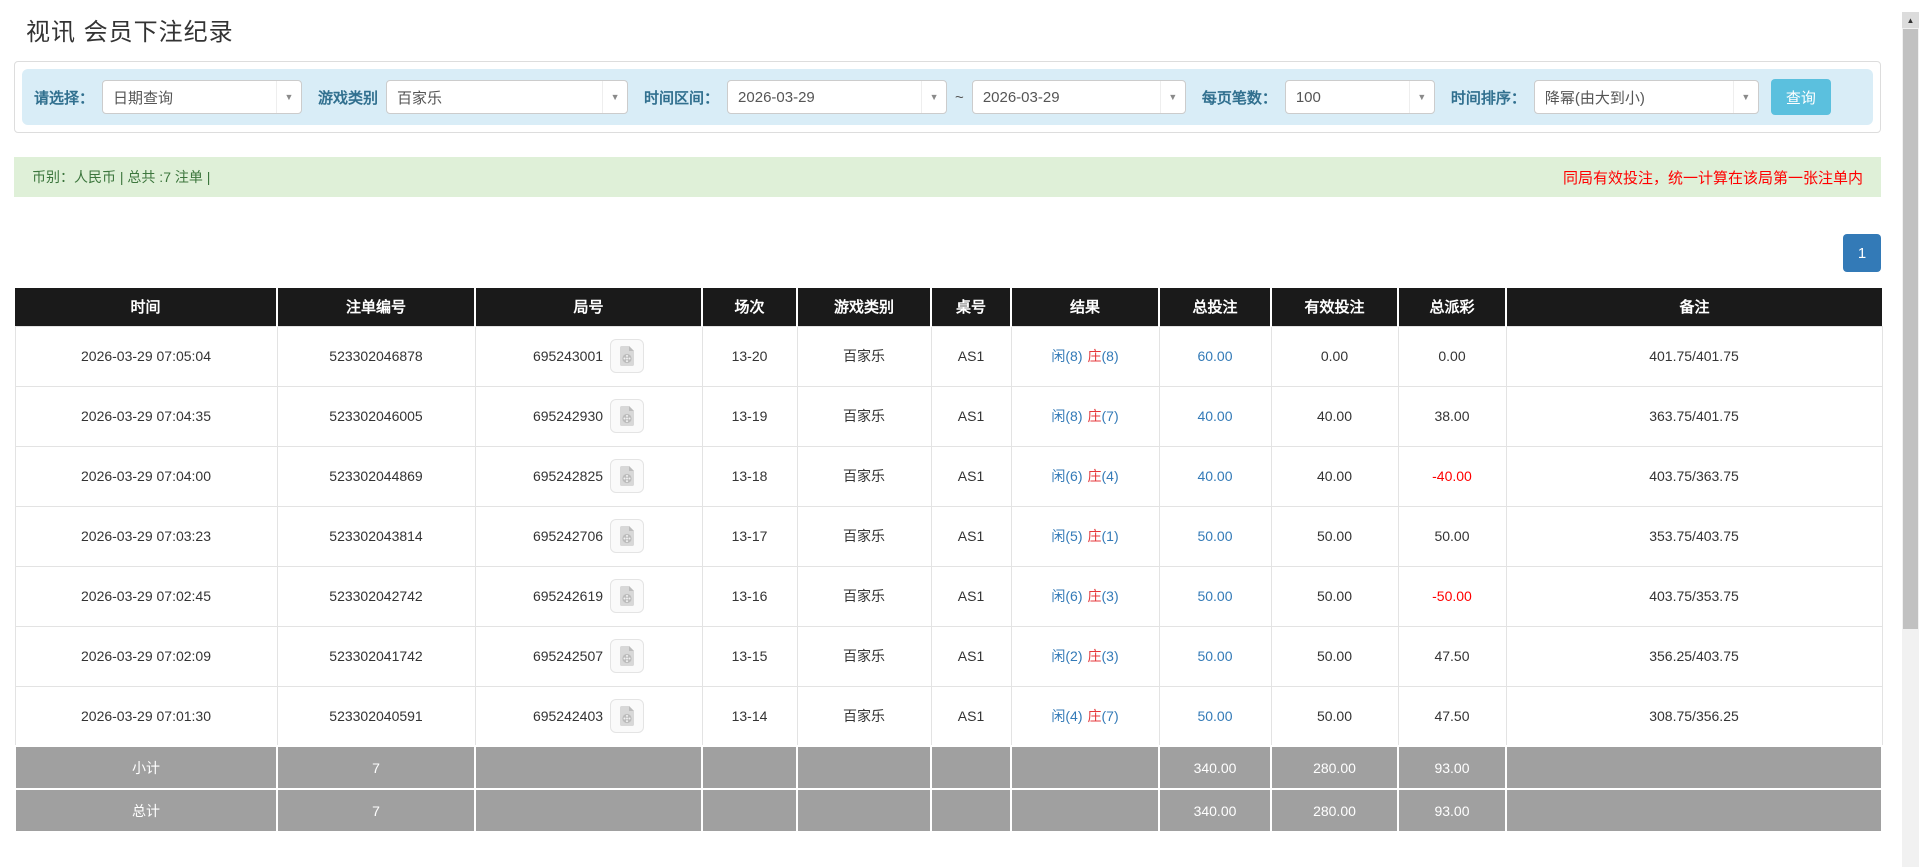 Image resolution: width=1919 pixels, height=867 pixels. I want to click on date-from-select: 2026-03-29 ▼, so click(837, 97).